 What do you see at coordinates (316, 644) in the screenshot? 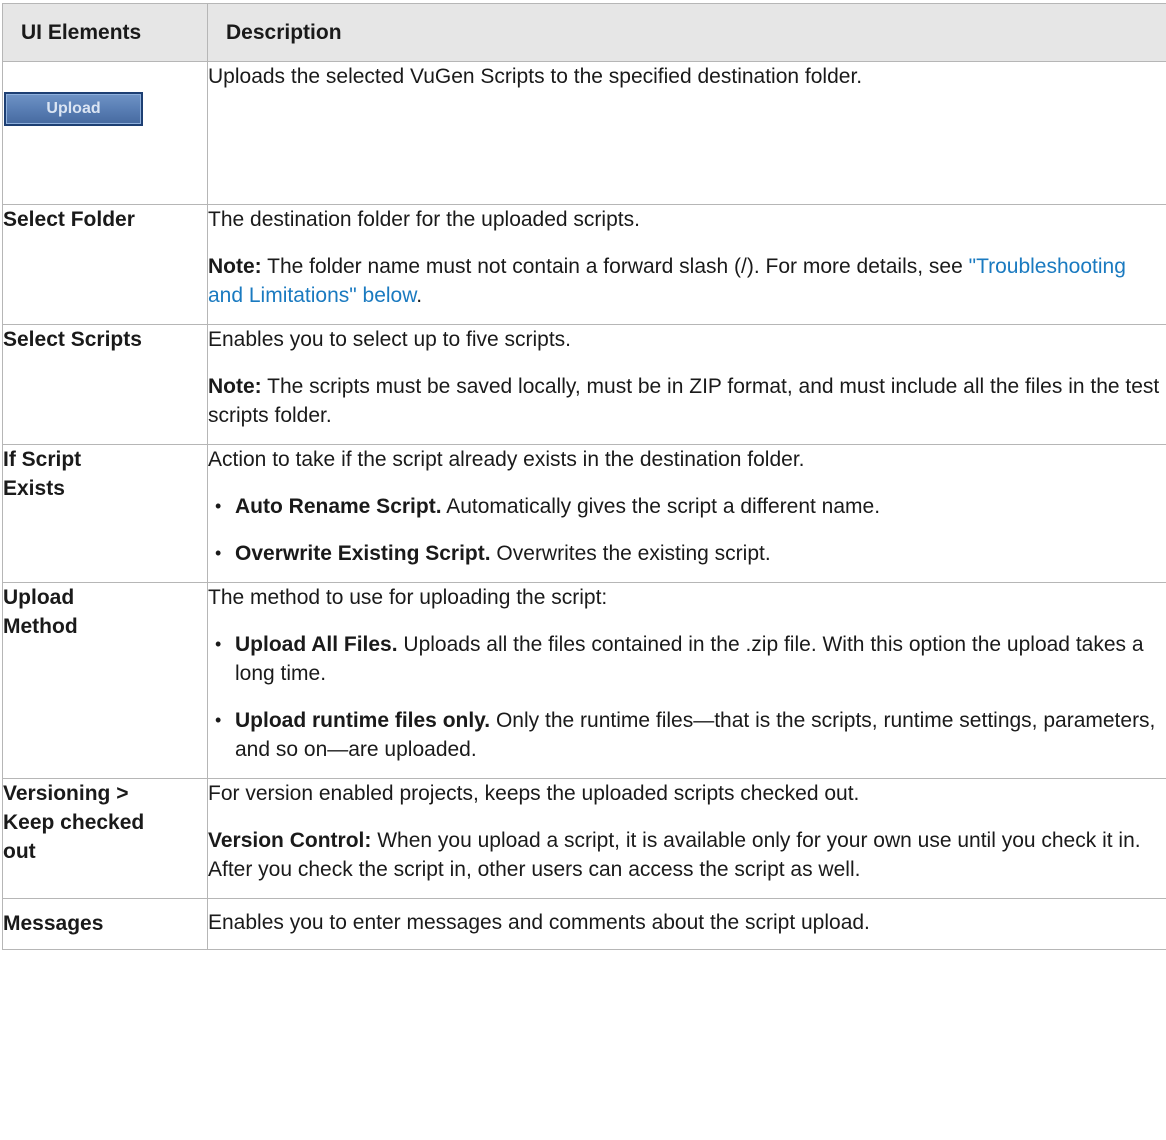
I see `option-label: Upload All Files.` at bounding box center [316, 644].